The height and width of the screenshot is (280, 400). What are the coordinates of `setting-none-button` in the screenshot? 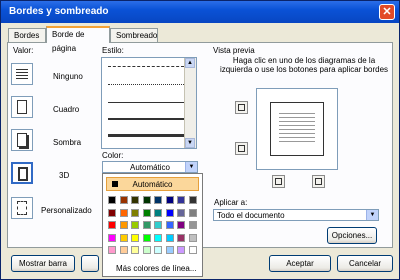 It's located at (22, 74).